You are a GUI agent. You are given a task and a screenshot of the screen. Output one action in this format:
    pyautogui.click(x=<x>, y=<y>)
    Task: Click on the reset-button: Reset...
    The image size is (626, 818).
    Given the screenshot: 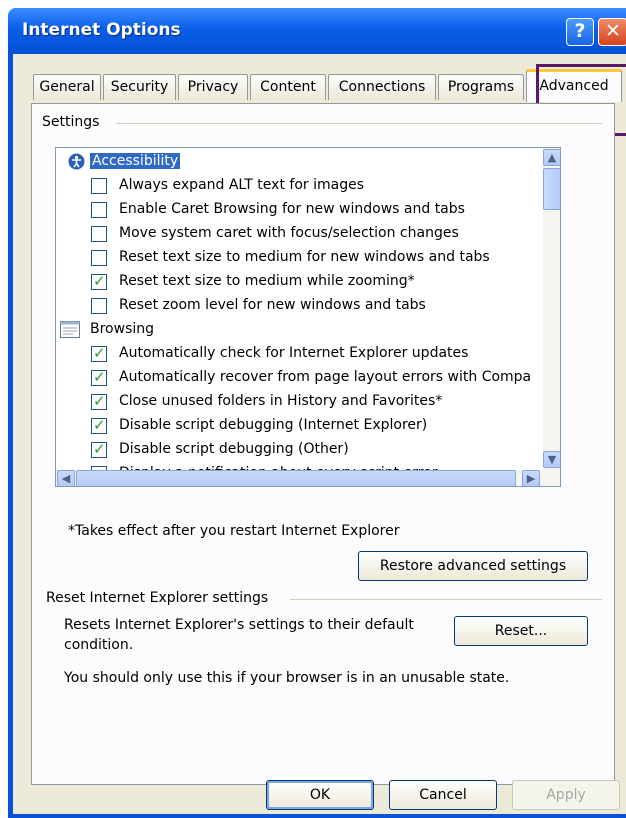 What is the action you would take?
    pyautogui.click(x=521, y=631)
    